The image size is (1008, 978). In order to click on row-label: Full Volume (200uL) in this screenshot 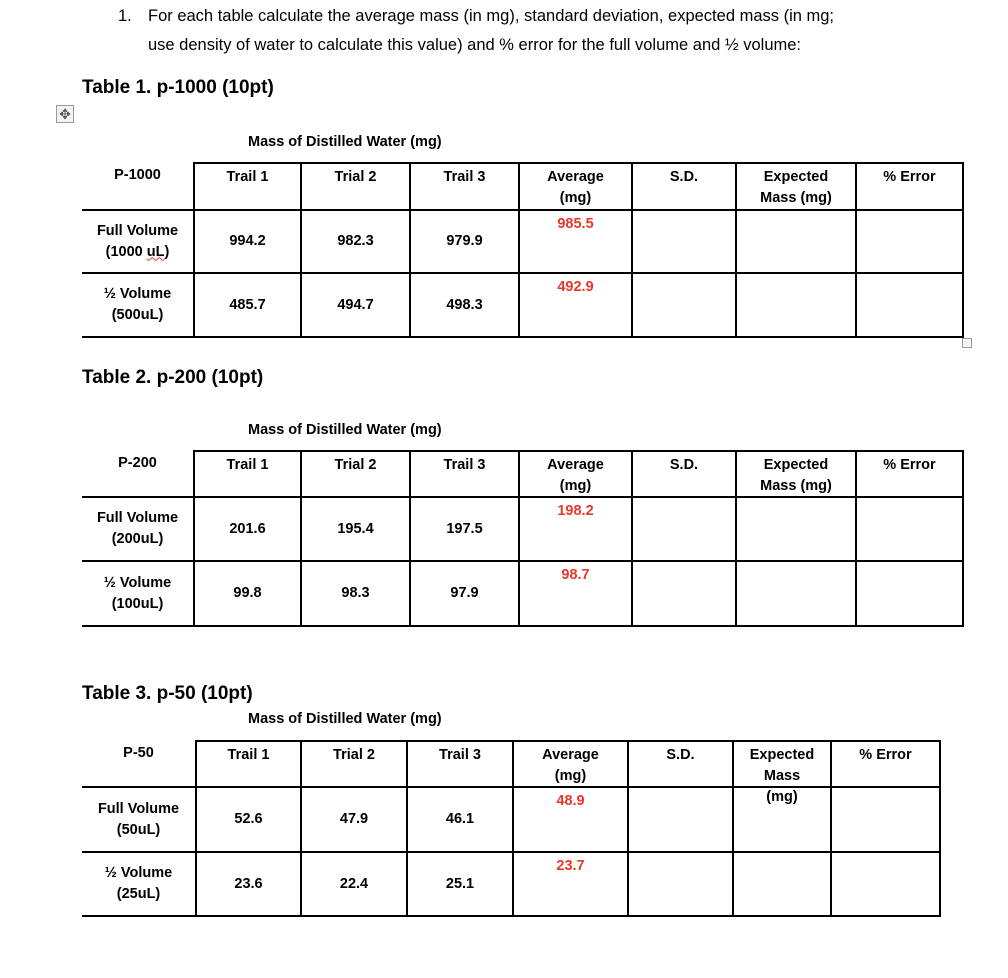, I will do `click(137, 529)`.